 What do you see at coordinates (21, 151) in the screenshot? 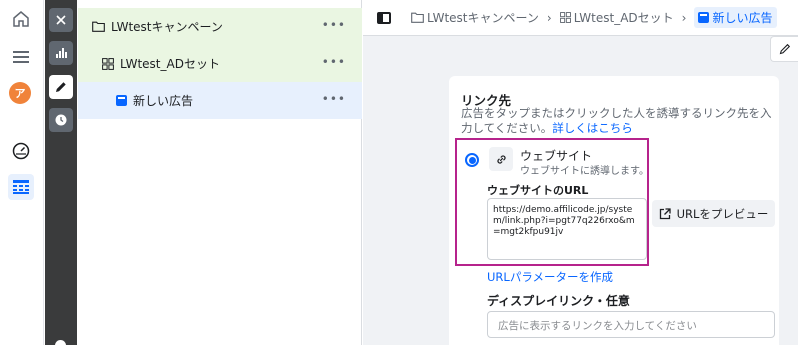
I see `dashboard-gauge-icon` at bounding box center [21, 151].